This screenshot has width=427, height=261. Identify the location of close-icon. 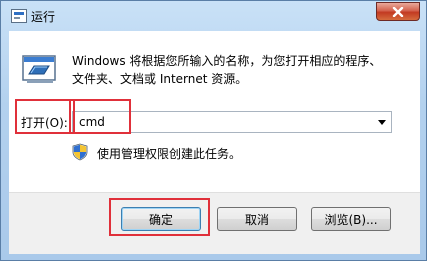
(398, 11).